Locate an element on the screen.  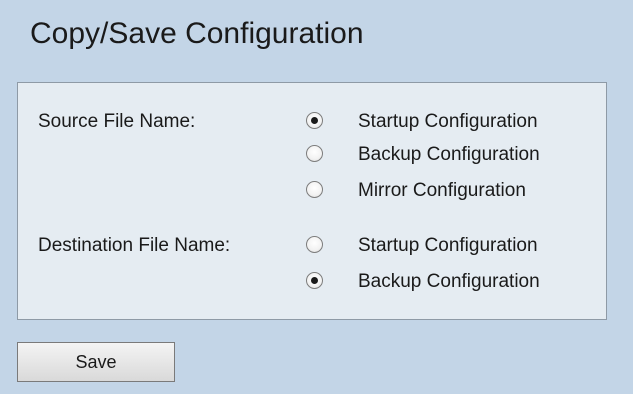
destination-startup-radio is located at coordinates (314, 244).